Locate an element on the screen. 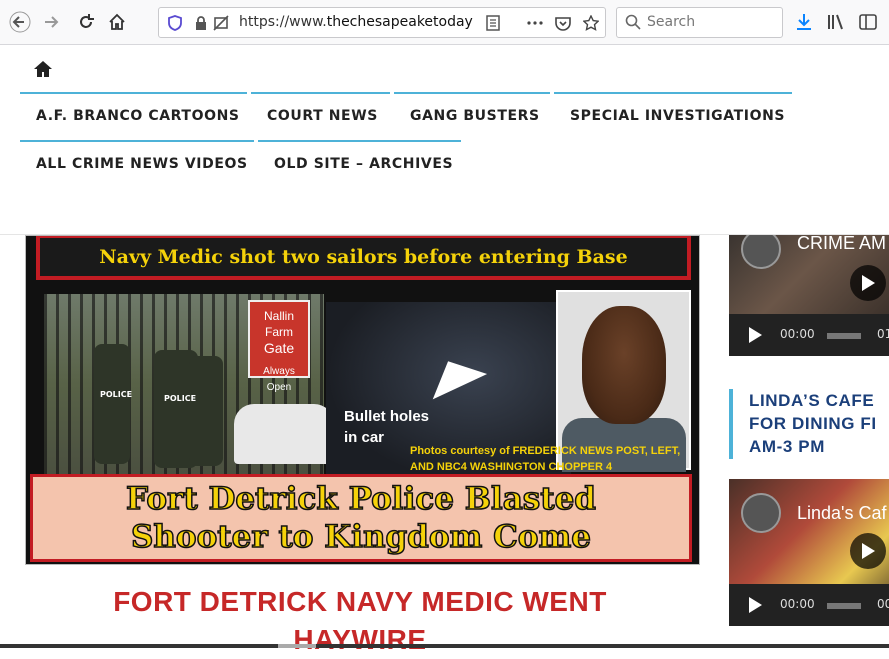 This screenshot has width=889, height=659. video-controls: 00:00 01 is located at coordinates (809, 335).